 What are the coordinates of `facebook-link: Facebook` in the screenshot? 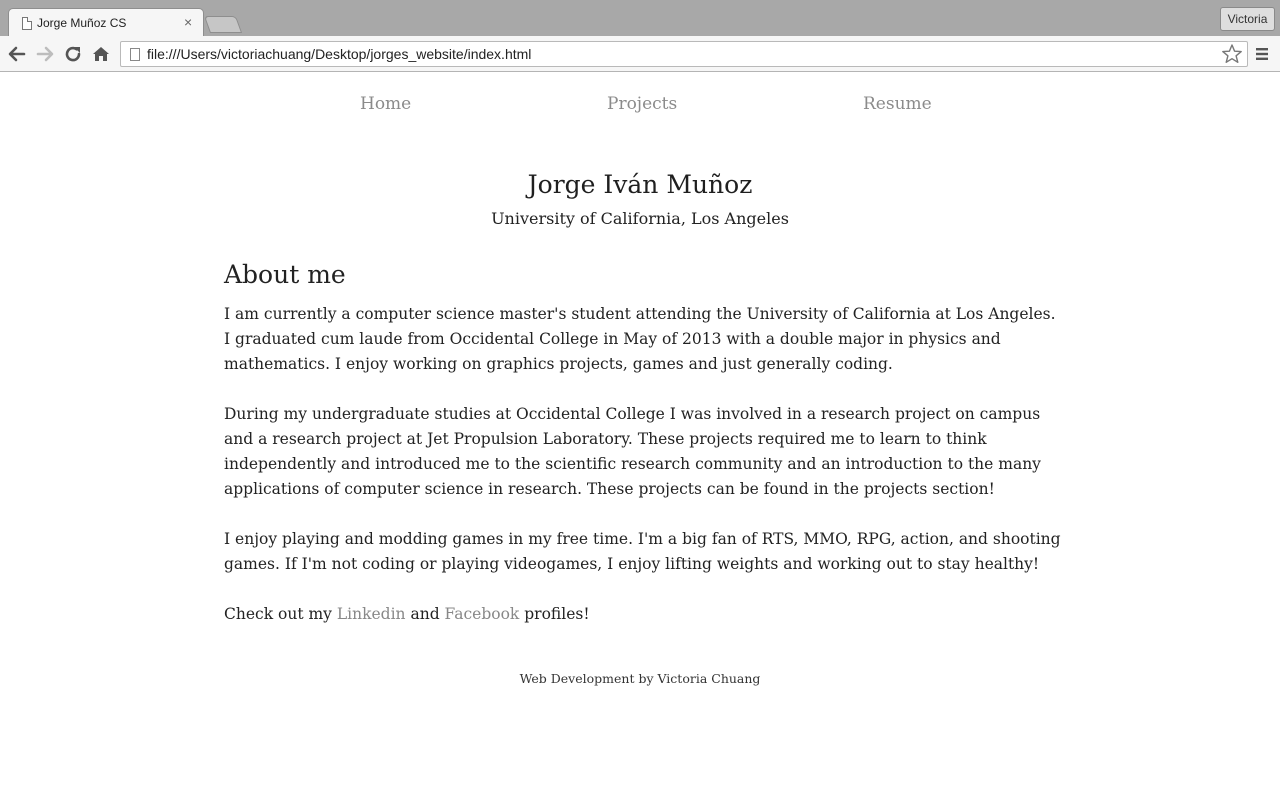 It's located at (482, 614).